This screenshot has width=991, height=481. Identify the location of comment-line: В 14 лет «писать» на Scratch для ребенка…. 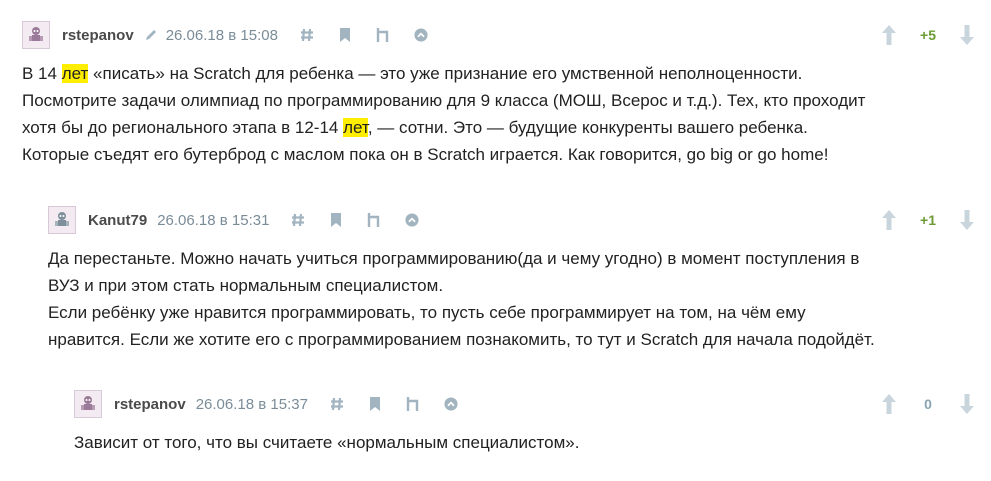
(500, 73).